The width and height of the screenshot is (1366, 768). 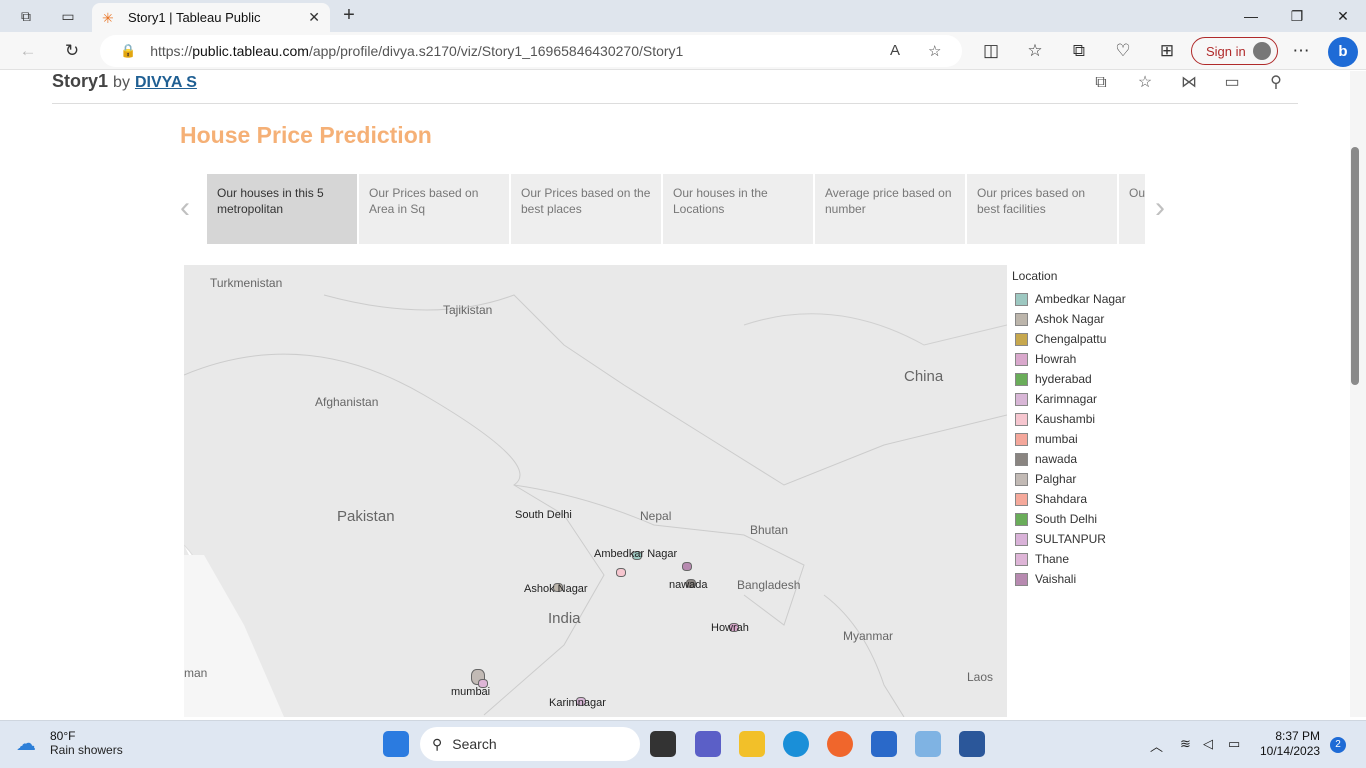 I want to click on chevron-up-icon: ︿, so click(x=1156, y=745).